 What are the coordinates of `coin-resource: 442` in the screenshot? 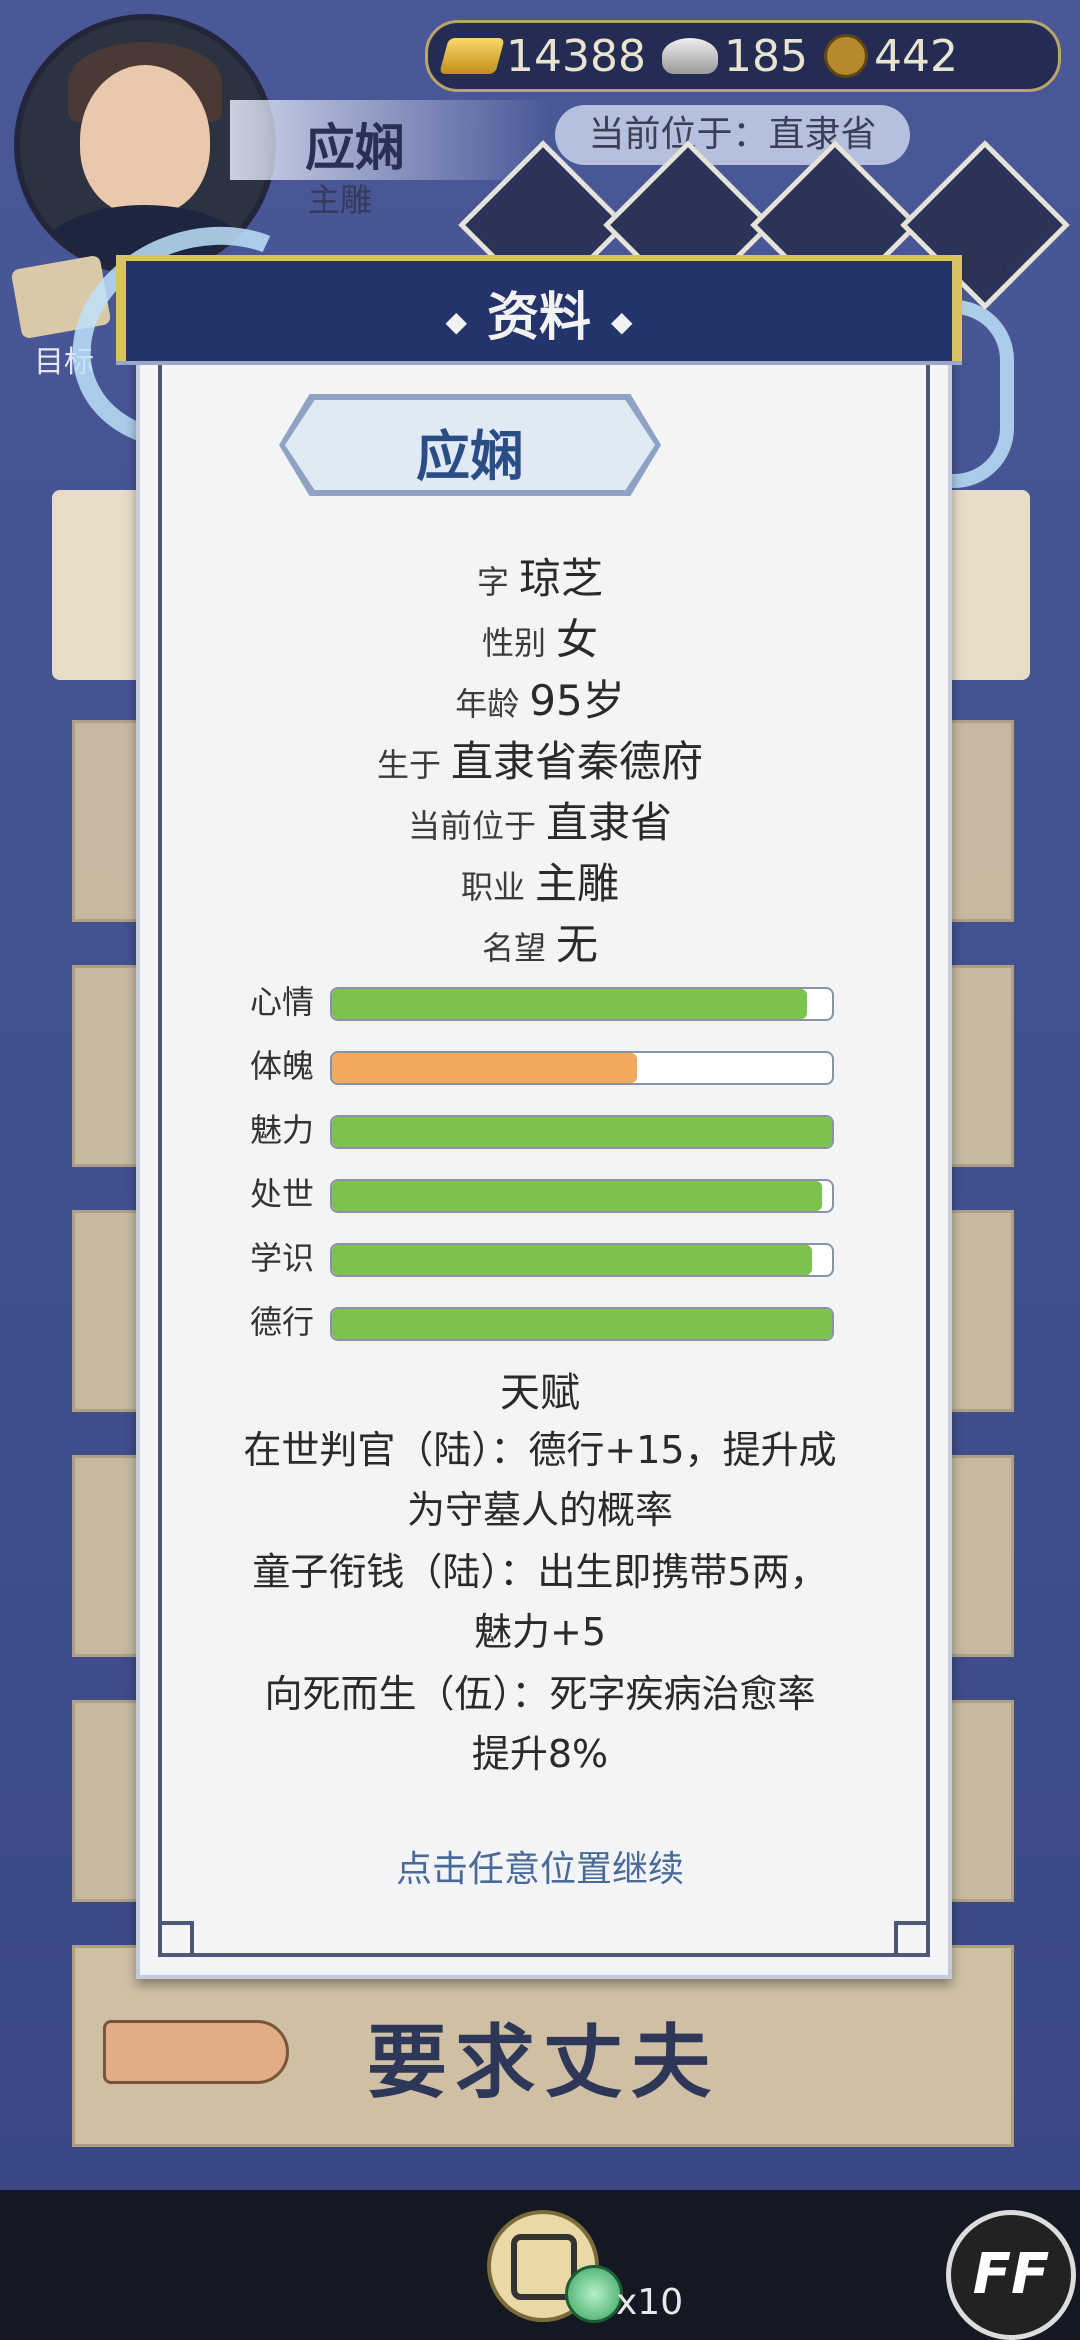 It's located at (890, 56).